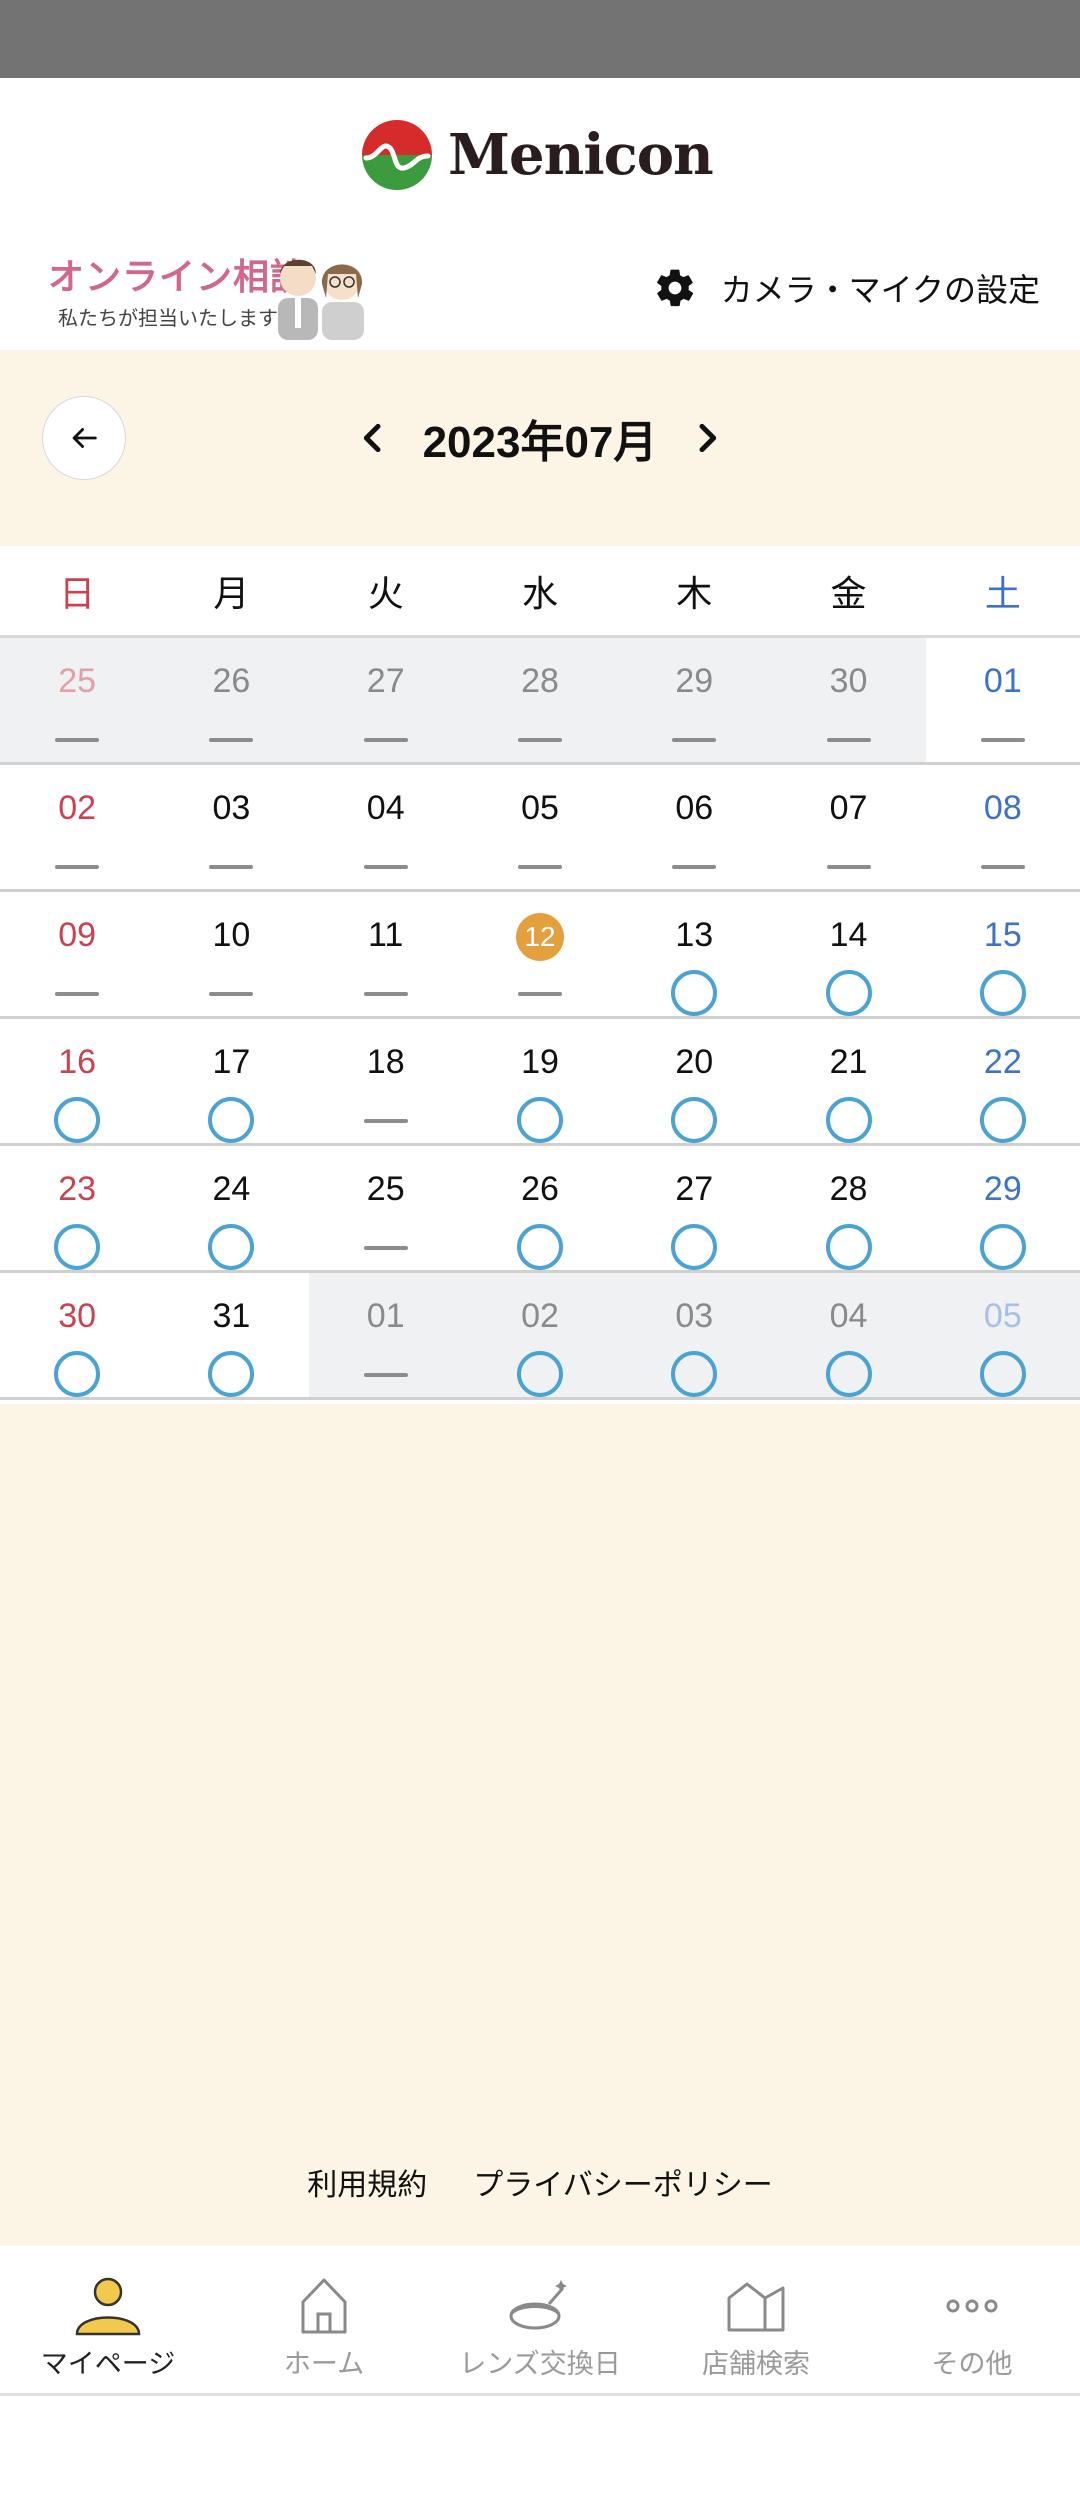  I want to click on day-number: 03, so click(694, 1316).